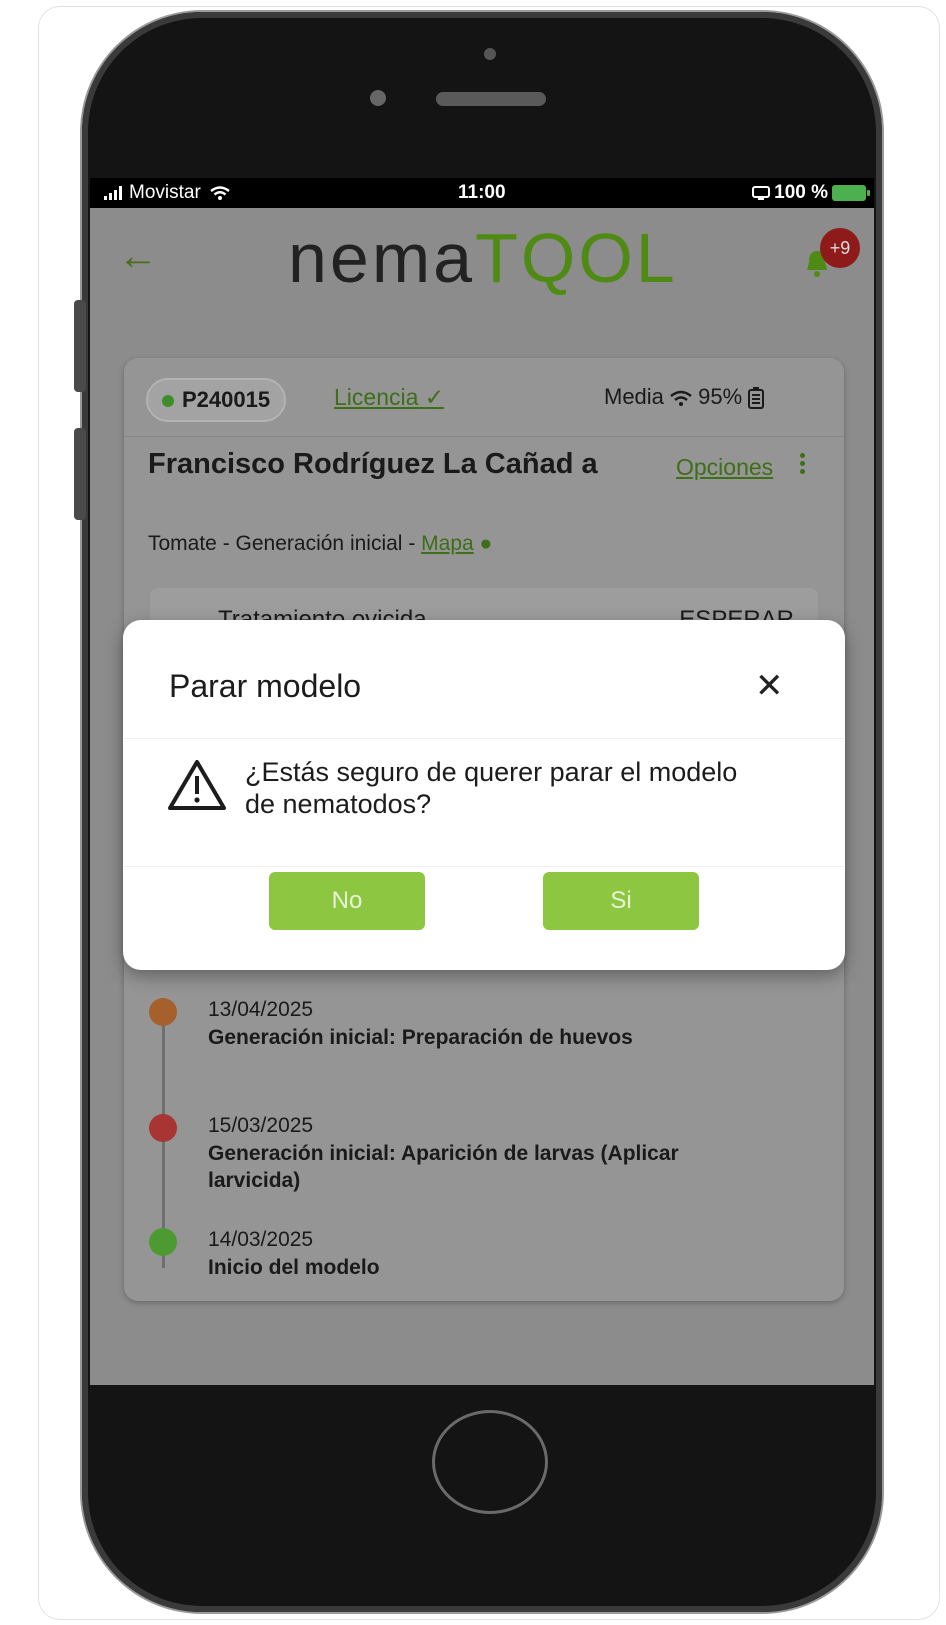 This screenshot has height=1625, width=946. What do you see at coordinates (576, 258) in the screenshot?
I see `logo-text-green: TQOL` at bounding box center [576, 258].